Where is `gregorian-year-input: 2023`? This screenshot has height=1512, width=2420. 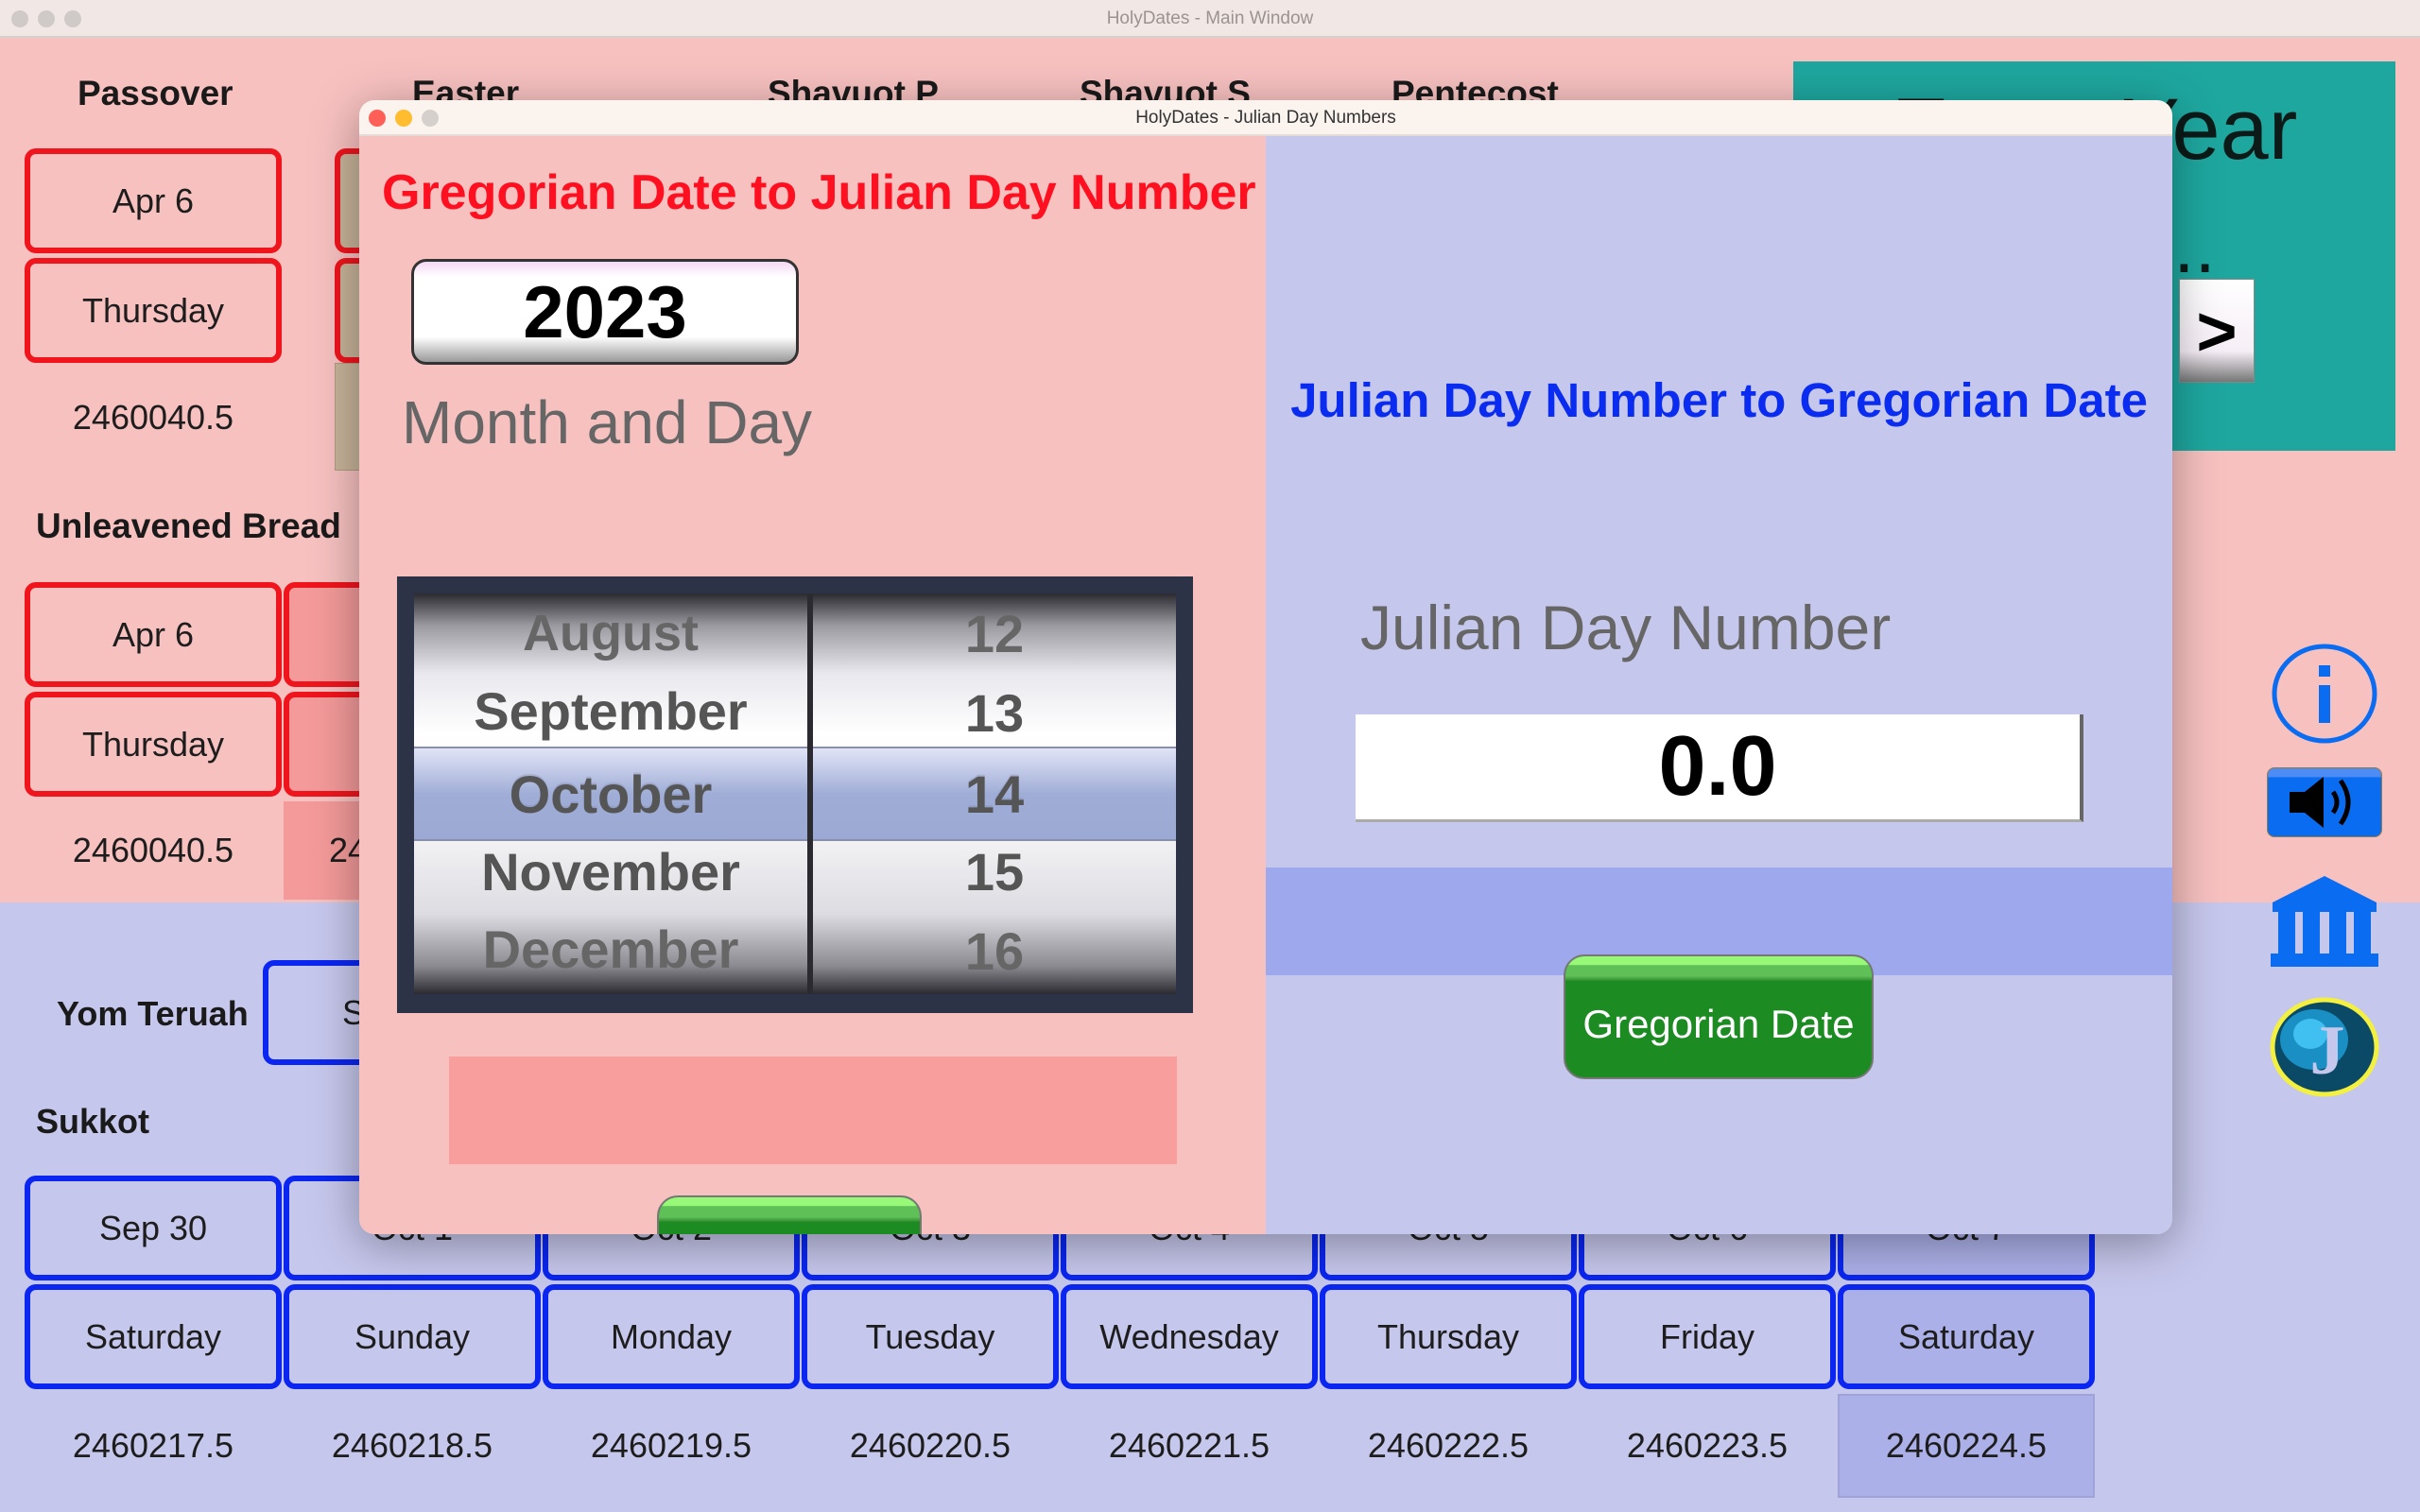 gregorian-year-input: 2023 is located at coordinates (605, 312).